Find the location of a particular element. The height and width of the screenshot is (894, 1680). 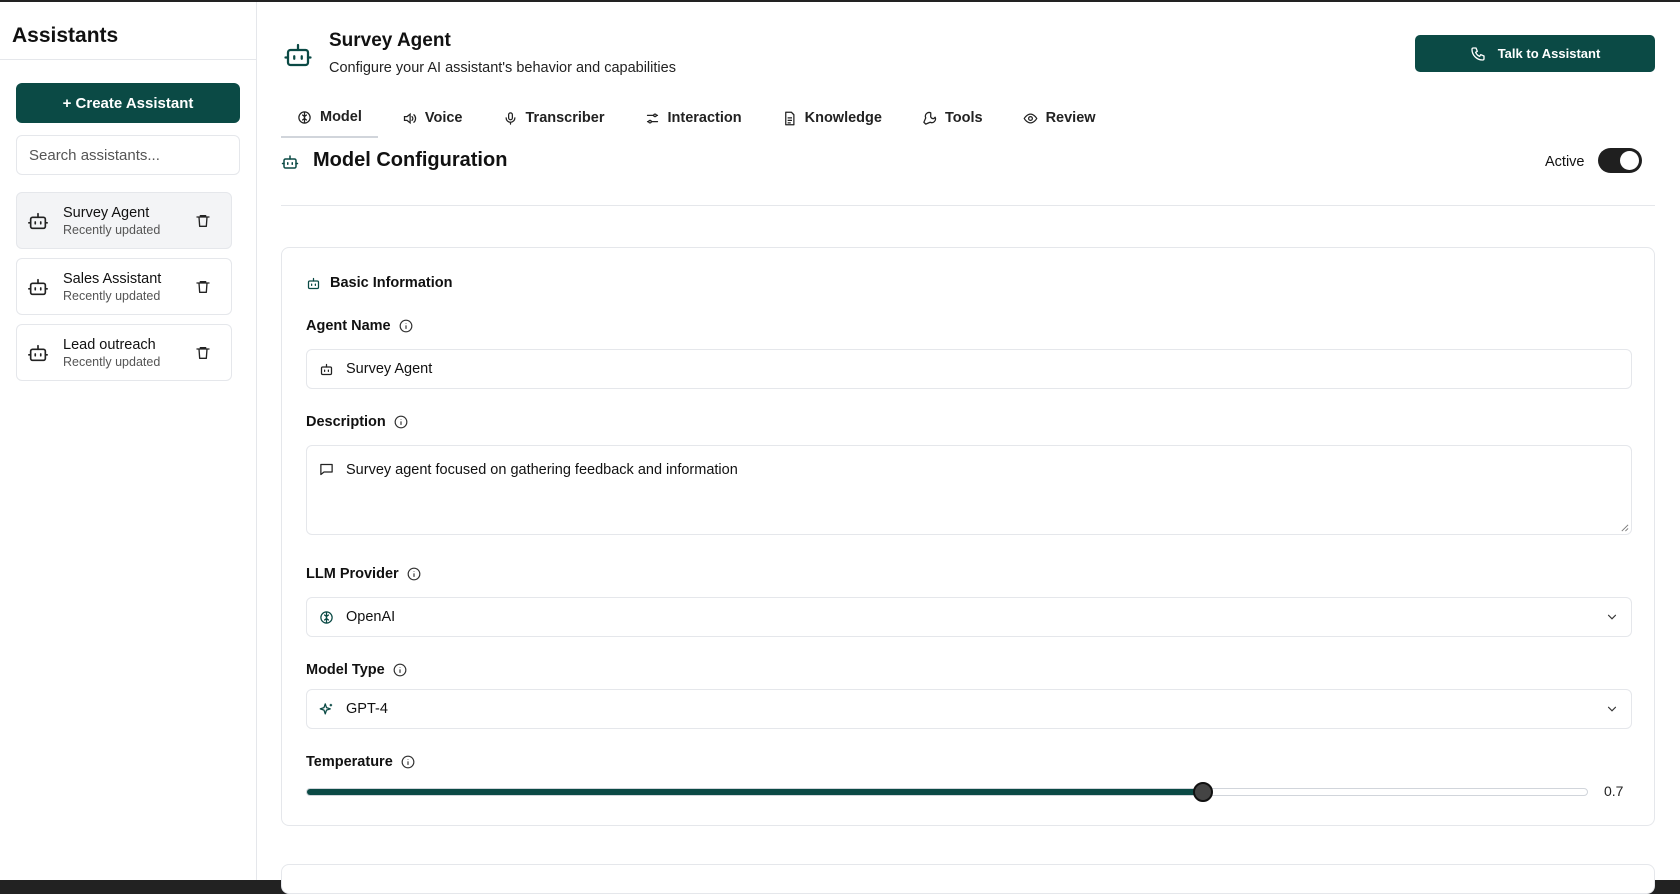

eye-icon is located at coordinates (1030, 118).